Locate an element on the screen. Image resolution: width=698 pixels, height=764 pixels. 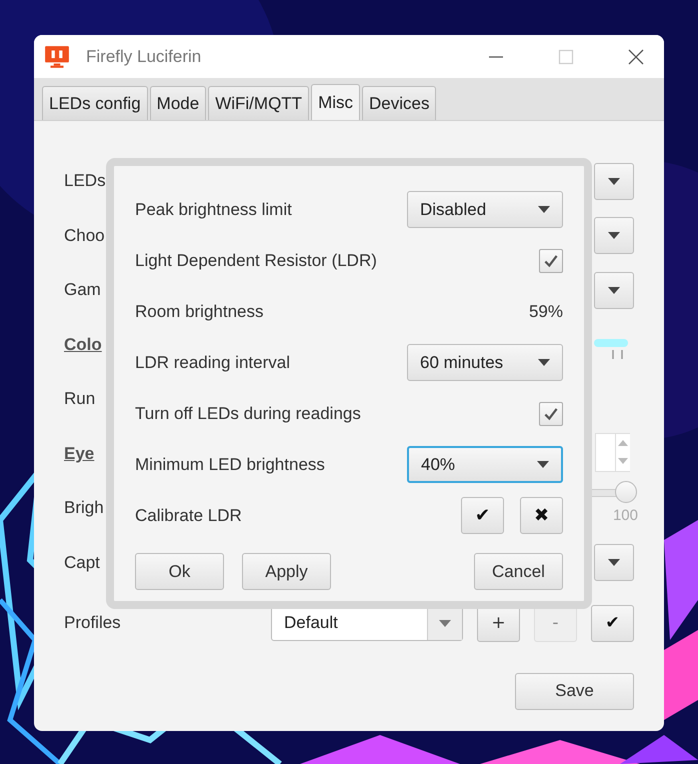
setting-label: LEDs is located at coordinates (85, 181).